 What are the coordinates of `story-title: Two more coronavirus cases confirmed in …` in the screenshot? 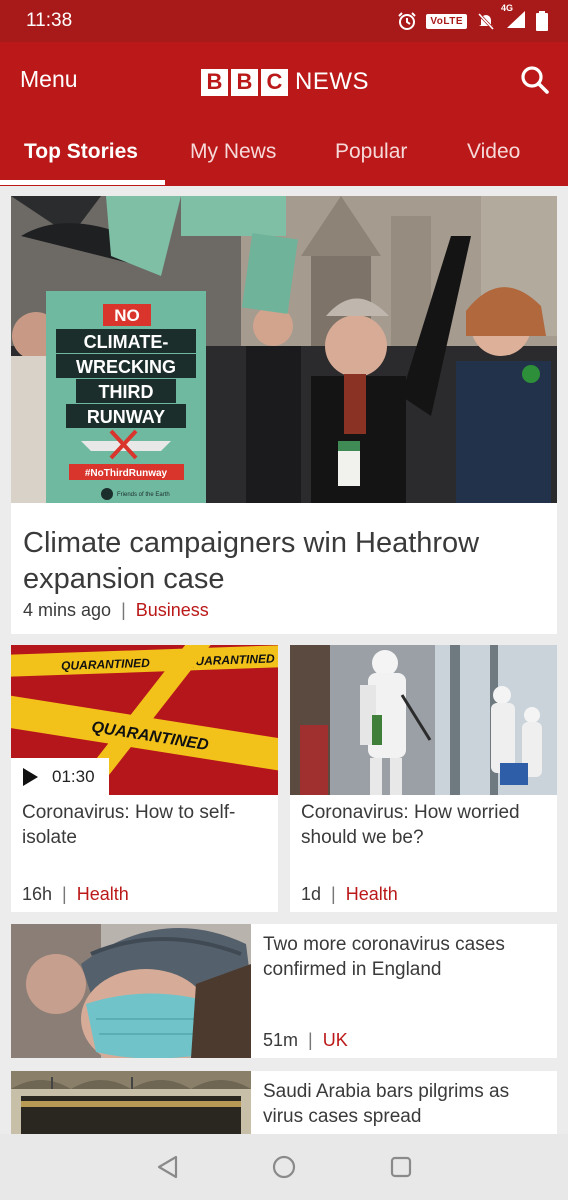 It's located at (405, 957).